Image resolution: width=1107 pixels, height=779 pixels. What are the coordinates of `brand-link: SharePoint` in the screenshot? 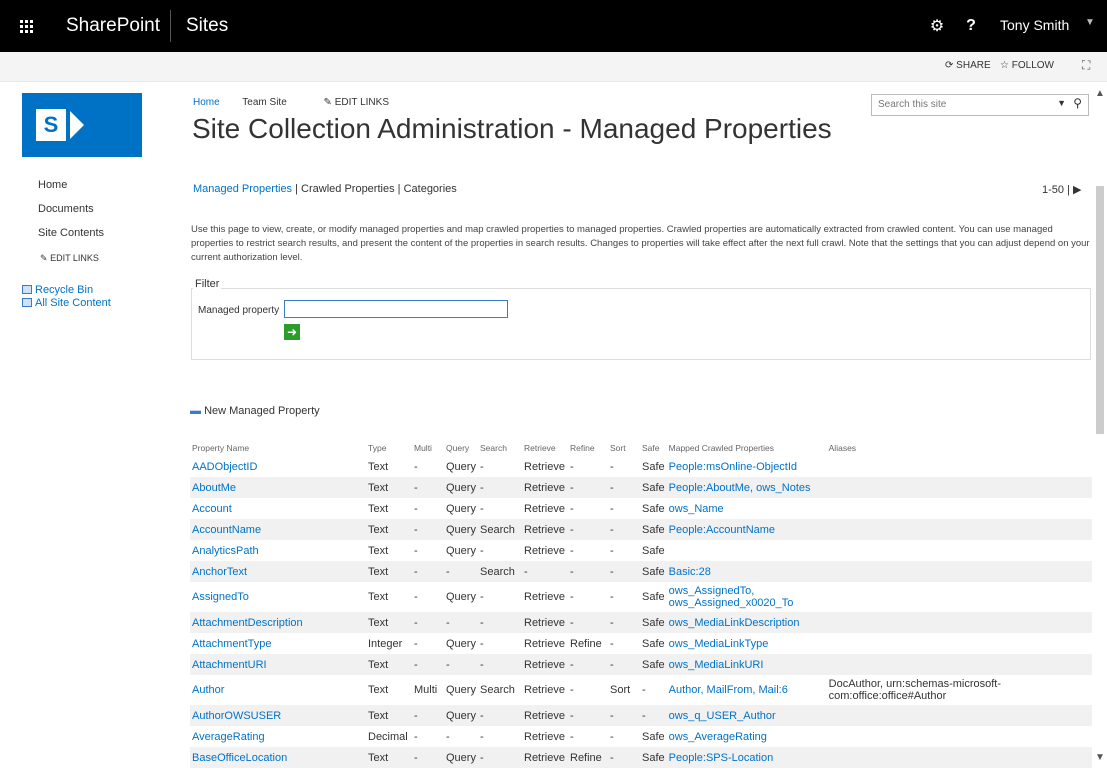 It's located at (113, 26).